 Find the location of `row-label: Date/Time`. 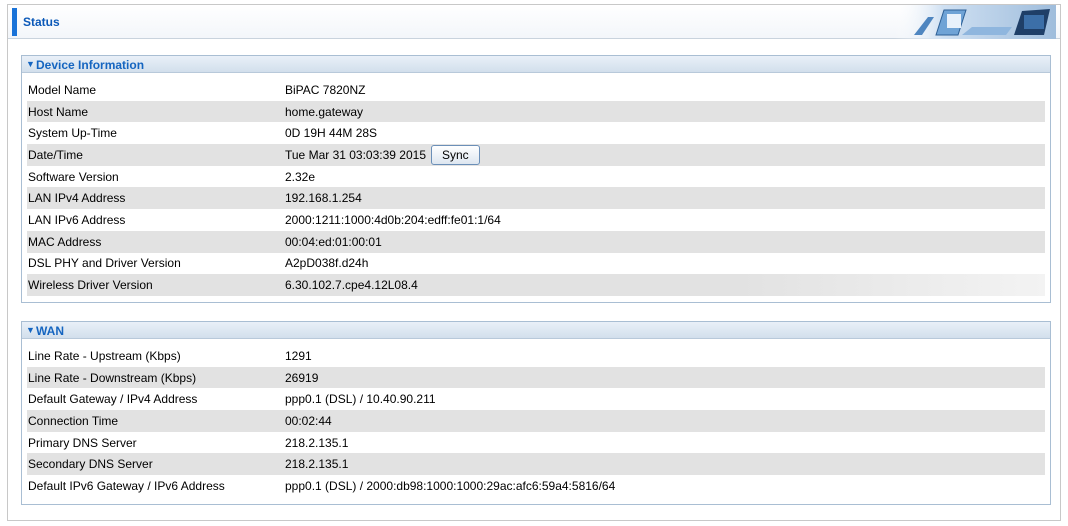

row-label: Date/Time is located at coordinates (152, 155).